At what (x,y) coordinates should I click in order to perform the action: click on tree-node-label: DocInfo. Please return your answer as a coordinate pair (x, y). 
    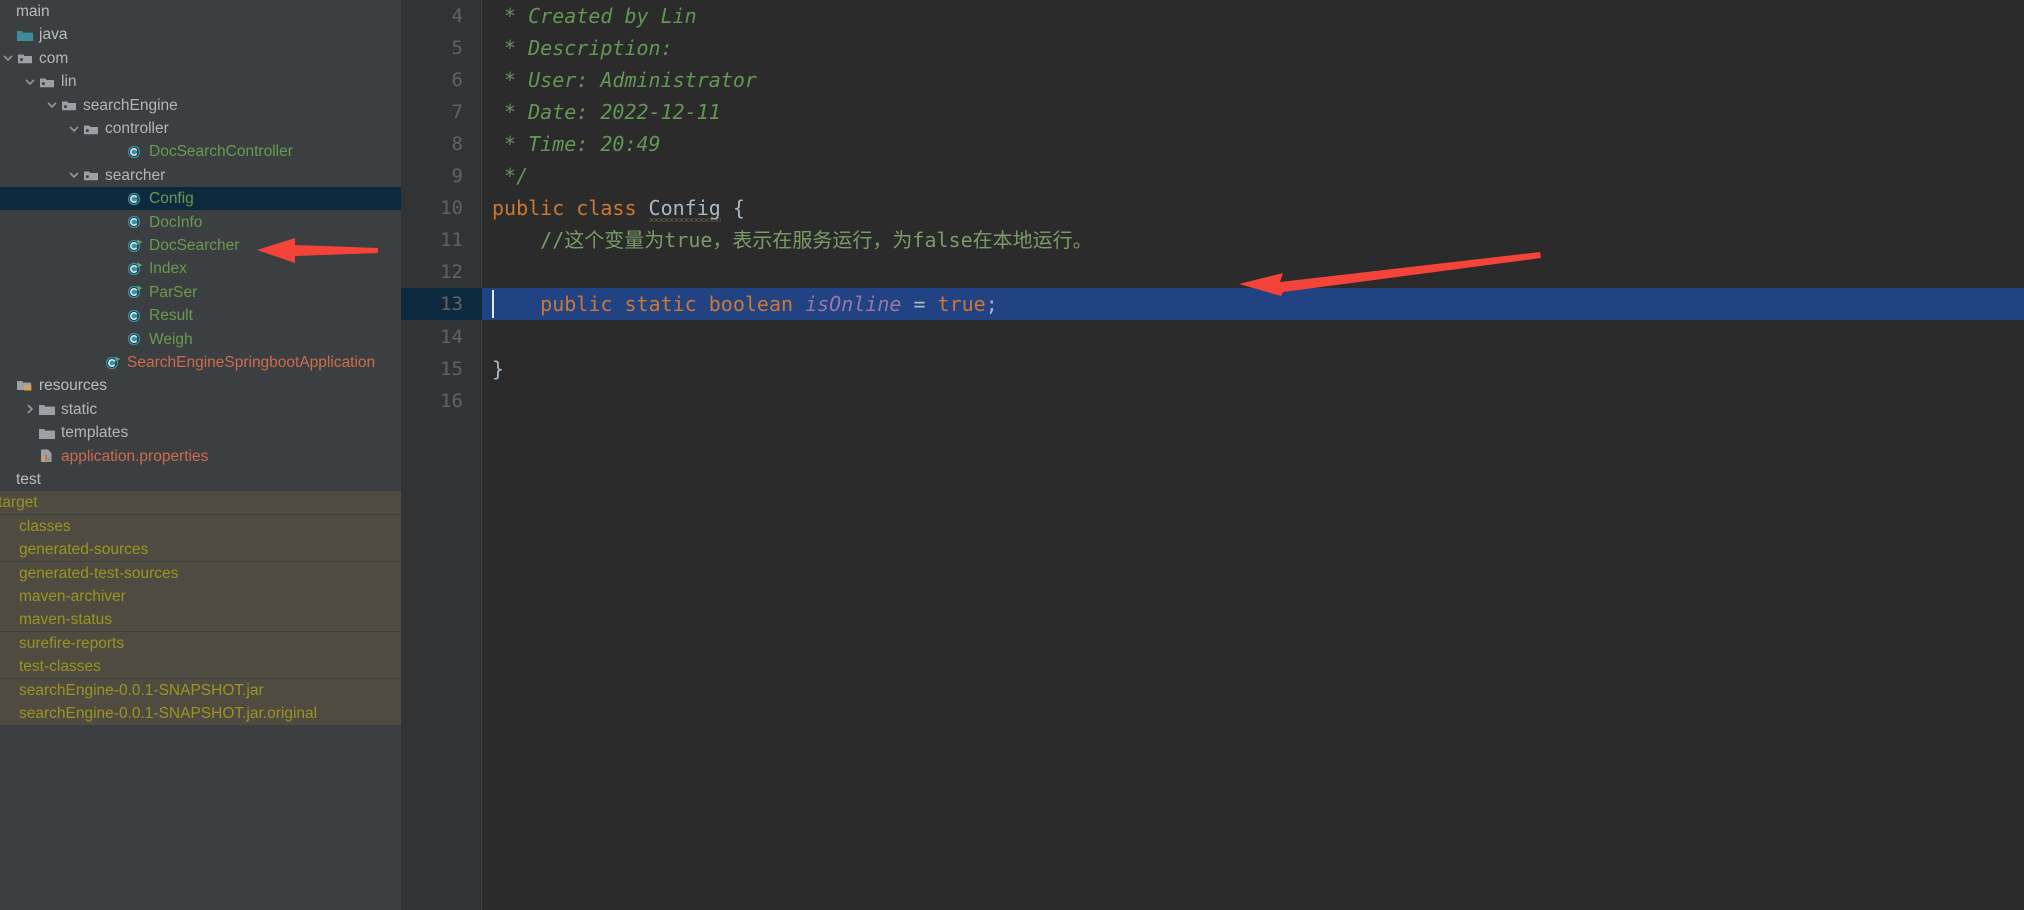
    Looking at the image, I should click on (176, 222).